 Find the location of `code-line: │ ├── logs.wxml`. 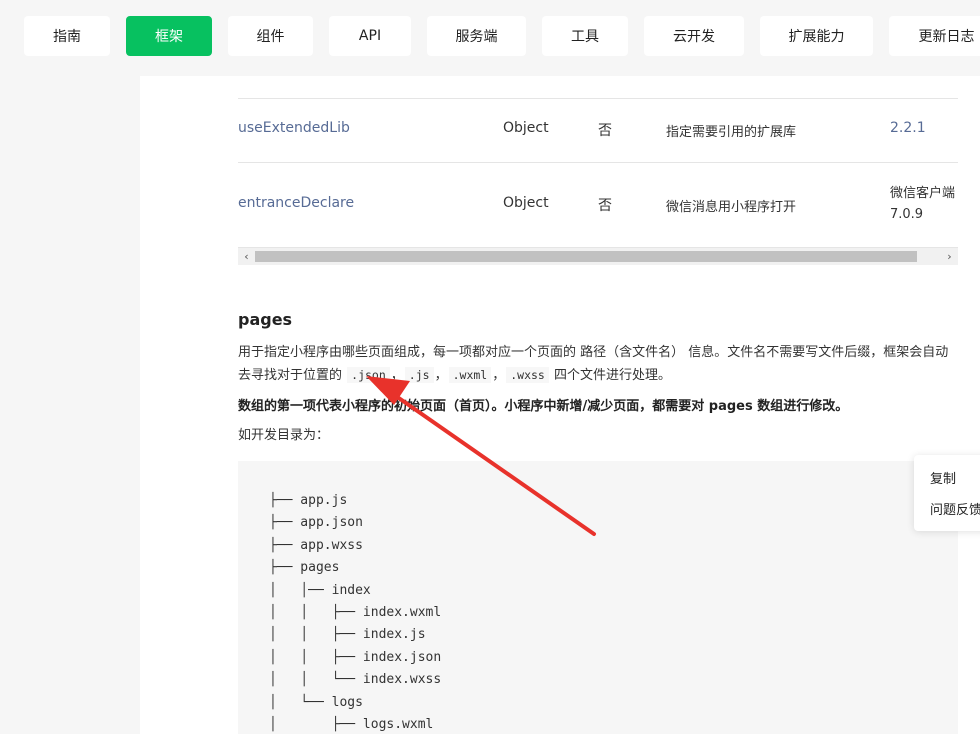

code-line: │ ├── logs.wxml is located at coordinates (351, 725).